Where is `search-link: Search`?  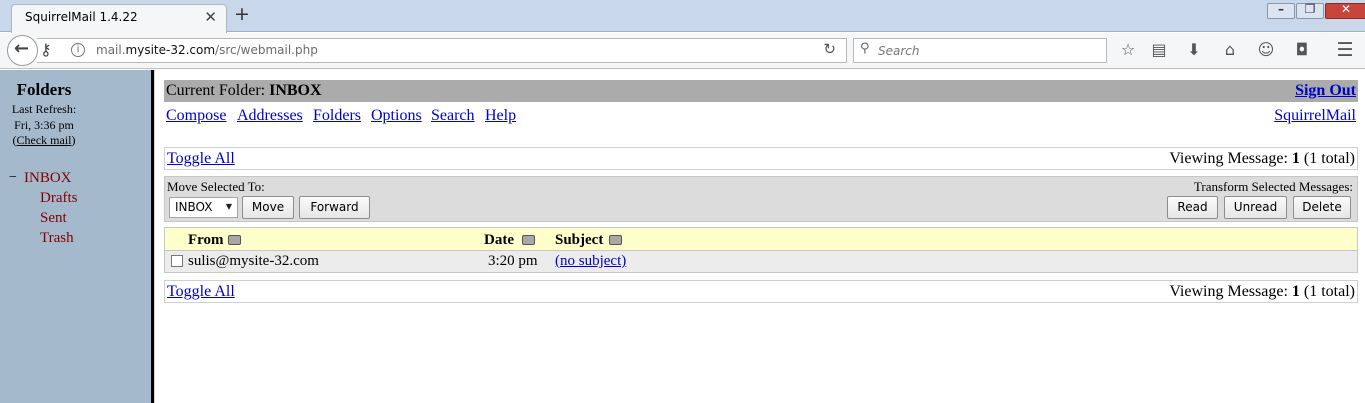
search-link: Search is located at coordinates (453, 116).